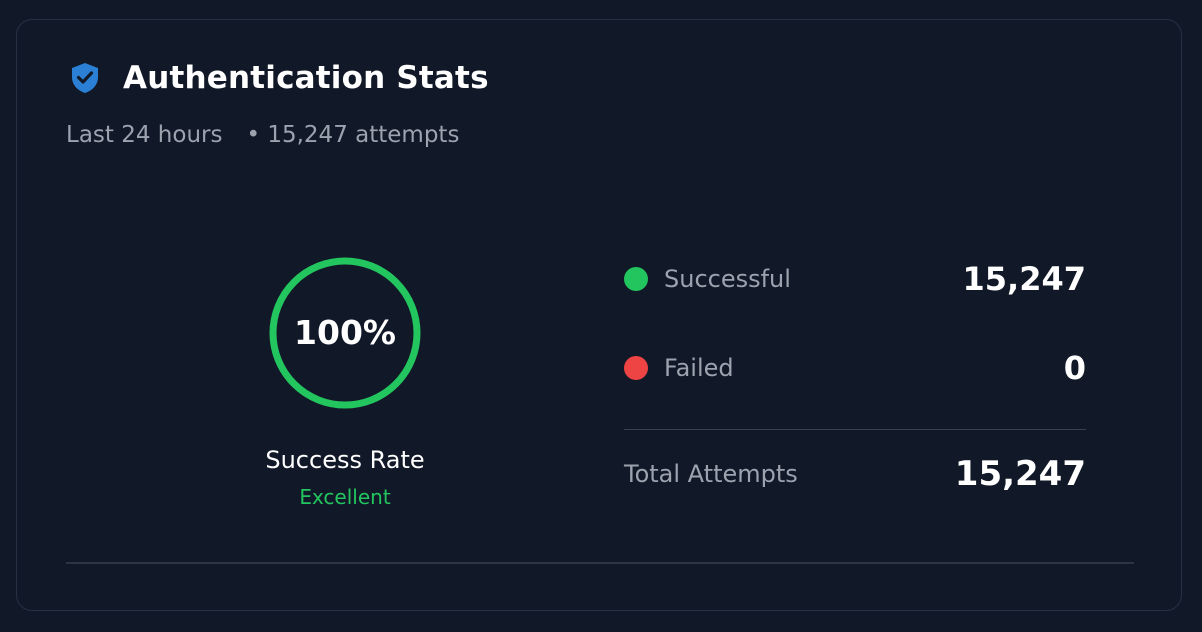  I want to click on footer-divider, so click(600, 563).